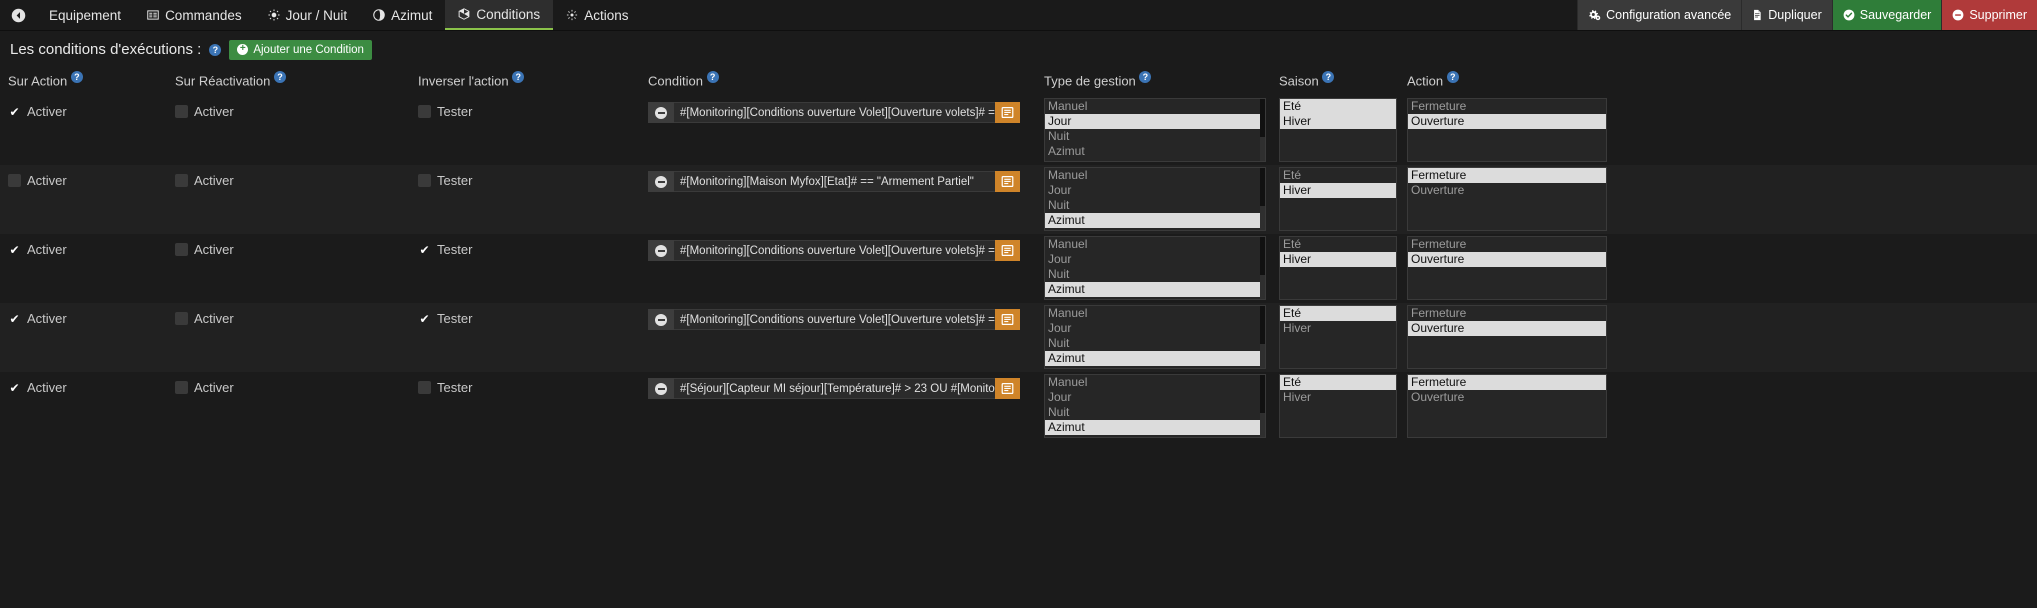  I want to click on toolbar-button-dupliquer: Dupliquer, so click(1786, 15).